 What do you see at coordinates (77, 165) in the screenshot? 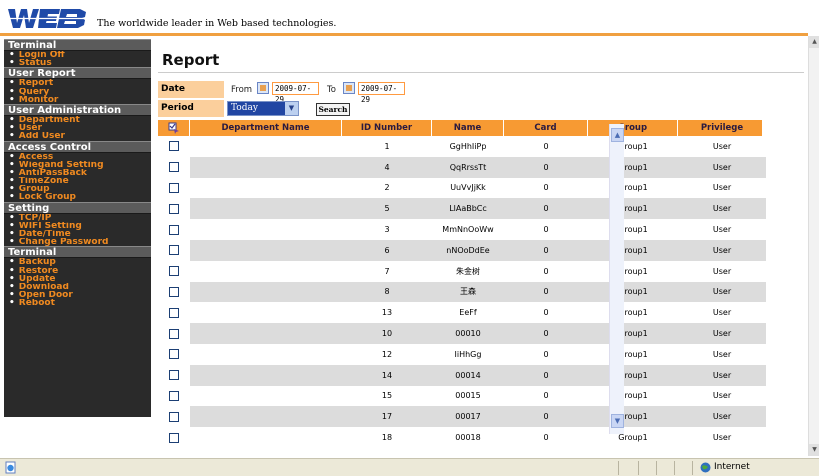
I see `sidebar-item-wiegand-setting: • Wiegand Setting` at bounding box center [77, 165].